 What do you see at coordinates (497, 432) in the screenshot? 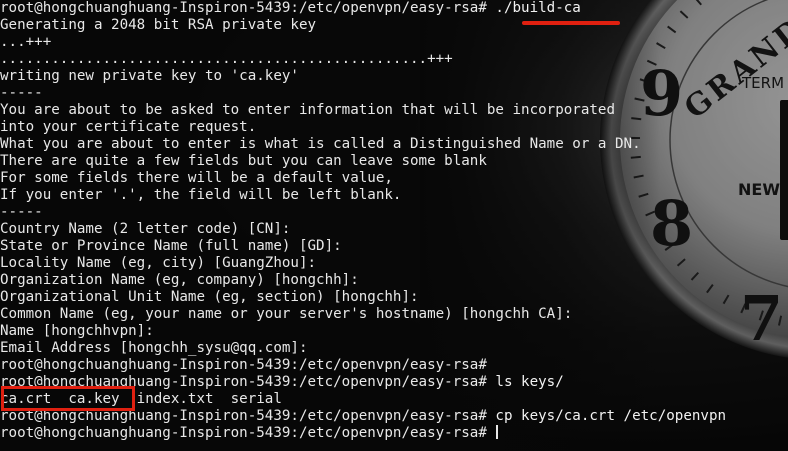
I see `text-cursor` at bounding box center [497, 432].